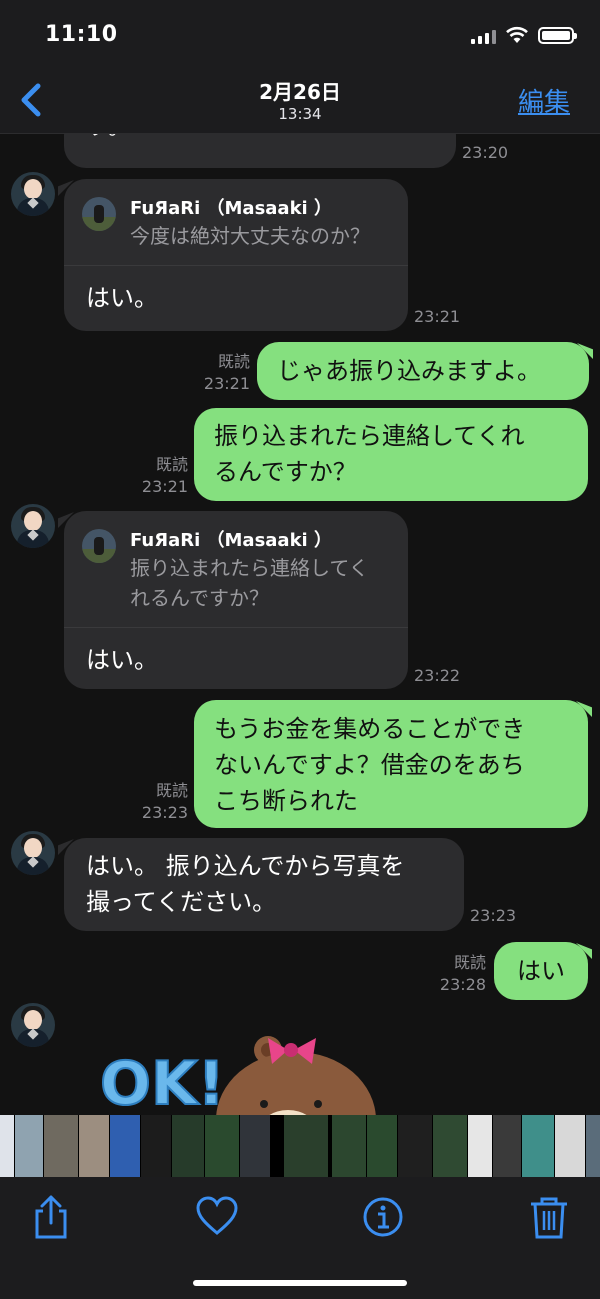 Image resolution: width=600 pixels, height=1299 pixels. I want to click on navigation-bar: 2月26日 13:34 編集, so click(300, 102).